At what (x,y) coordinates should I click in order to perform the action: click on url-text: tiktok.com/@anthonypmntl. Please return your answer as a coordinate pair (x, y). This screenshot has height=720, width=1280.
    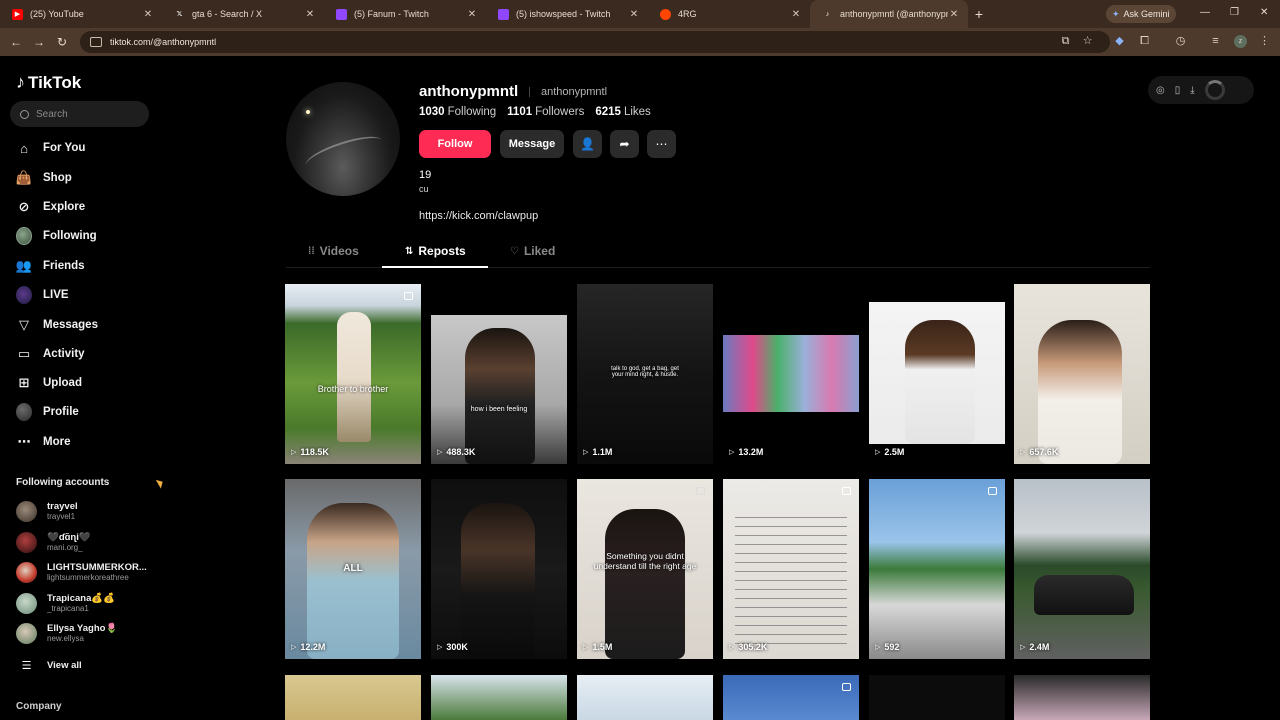
    Looking at the image, I should click on (163, 42).